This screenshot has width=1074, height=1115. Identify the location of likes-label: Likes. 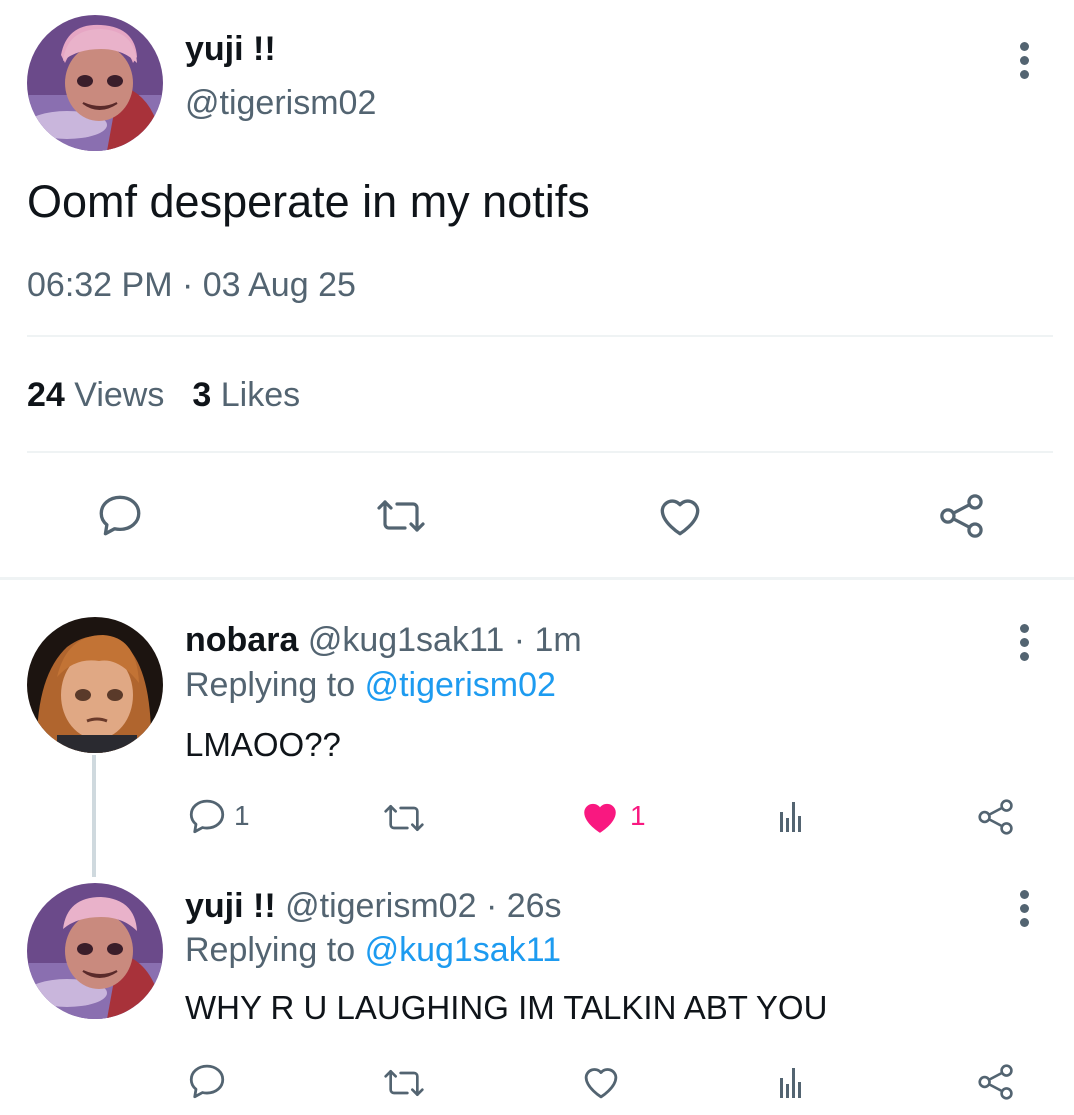
(260, 395).